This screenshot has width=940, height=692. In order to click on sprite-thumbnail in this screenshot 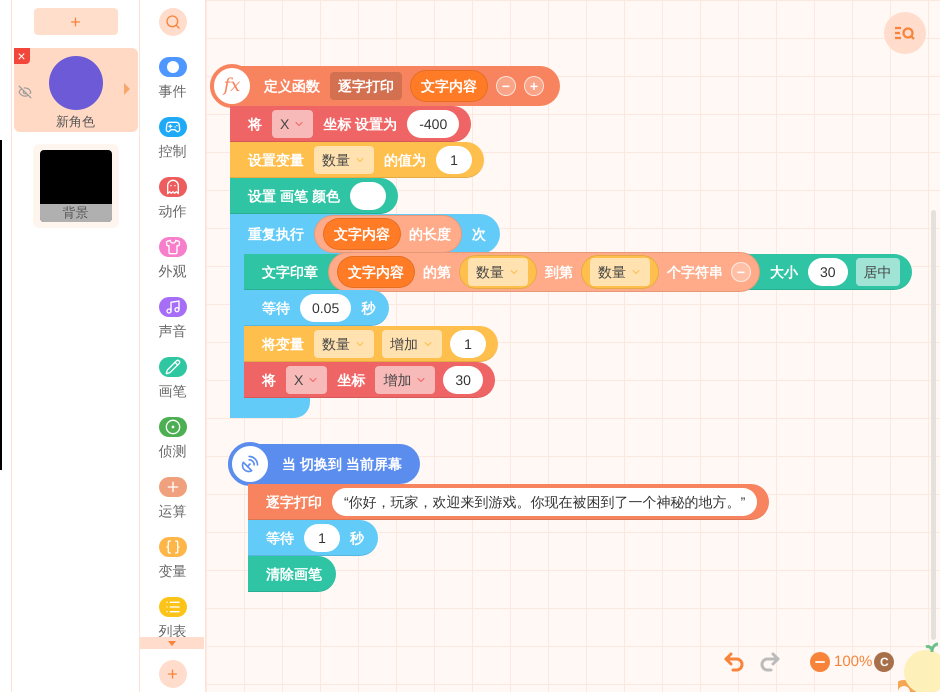, I will do `click(75, 83)`.